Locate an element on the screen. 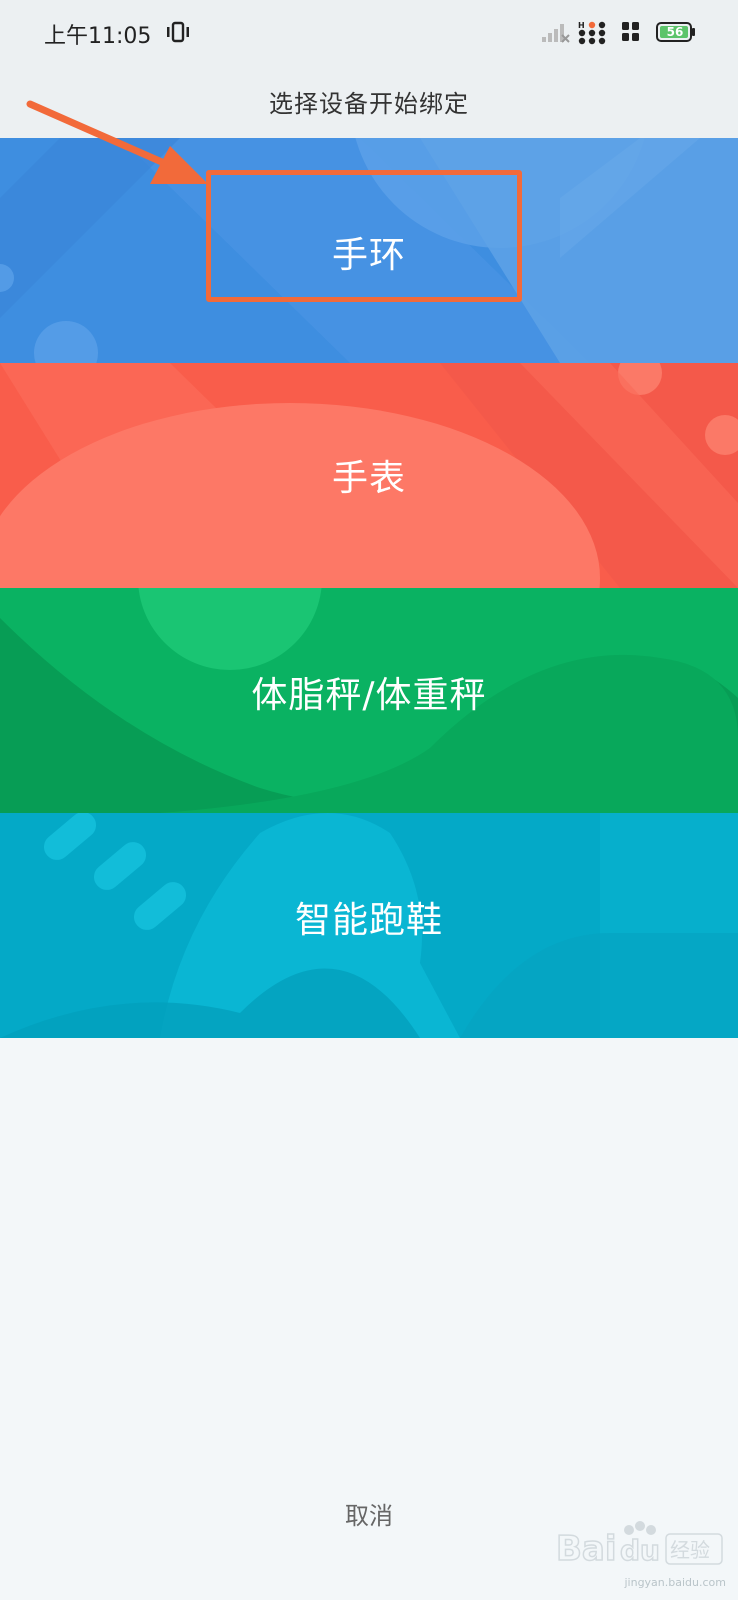 Image resolution: width=738 pixels, height=1600 pixels. svg-text: 经验 is located at coordinates (690, 1550).